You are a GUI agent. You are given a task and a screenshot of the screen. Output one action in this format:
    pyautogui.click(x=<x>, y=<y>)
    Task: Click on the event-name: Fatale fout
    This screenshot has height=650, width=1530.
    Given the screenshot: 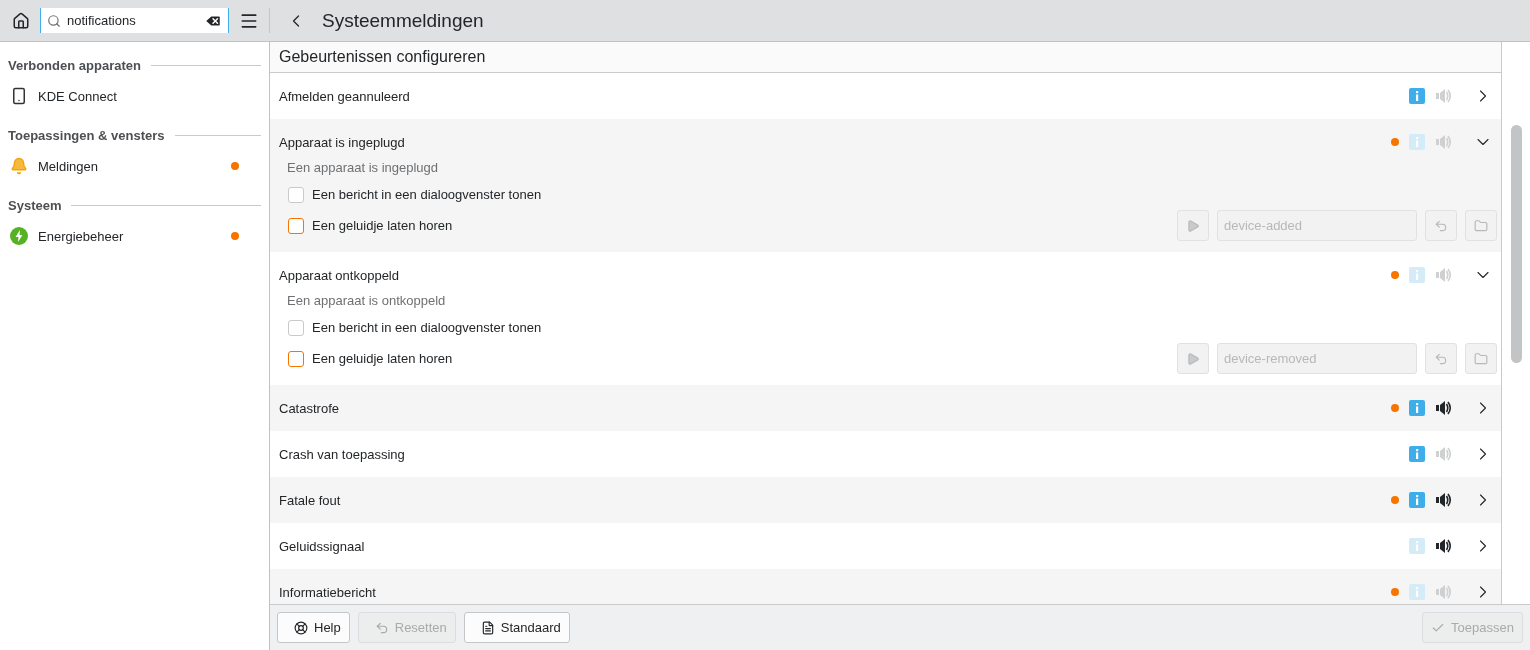 What is the action you would take?
    pyautogui.click(x=310, y=500)
    